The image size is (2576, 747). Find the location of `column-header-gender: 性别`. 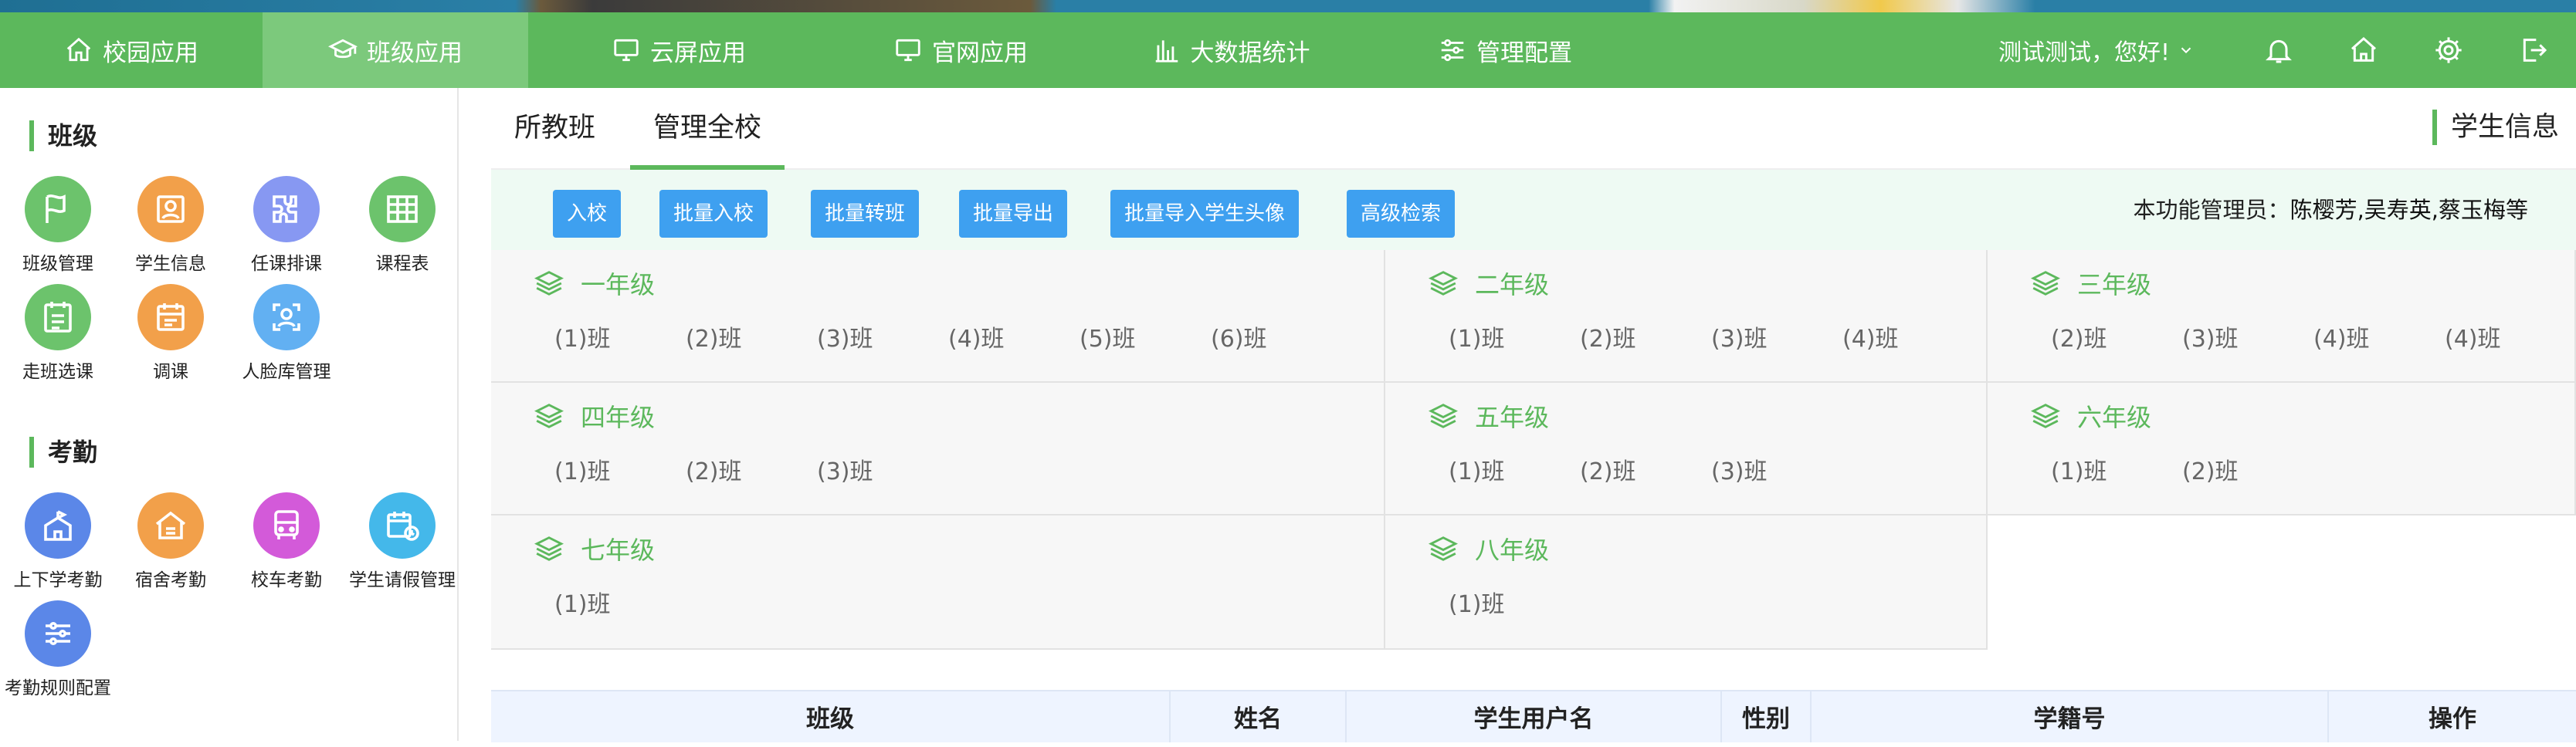

column-header-gender: 性别 is located at coordinates (1767, 716).